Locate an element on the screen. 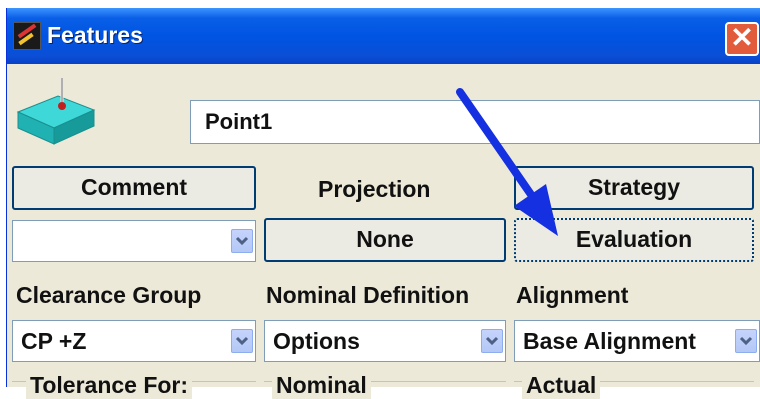 This screenshot has width=760, height=399. pcdmis-logo-icon is located at coordinates (27, 36).